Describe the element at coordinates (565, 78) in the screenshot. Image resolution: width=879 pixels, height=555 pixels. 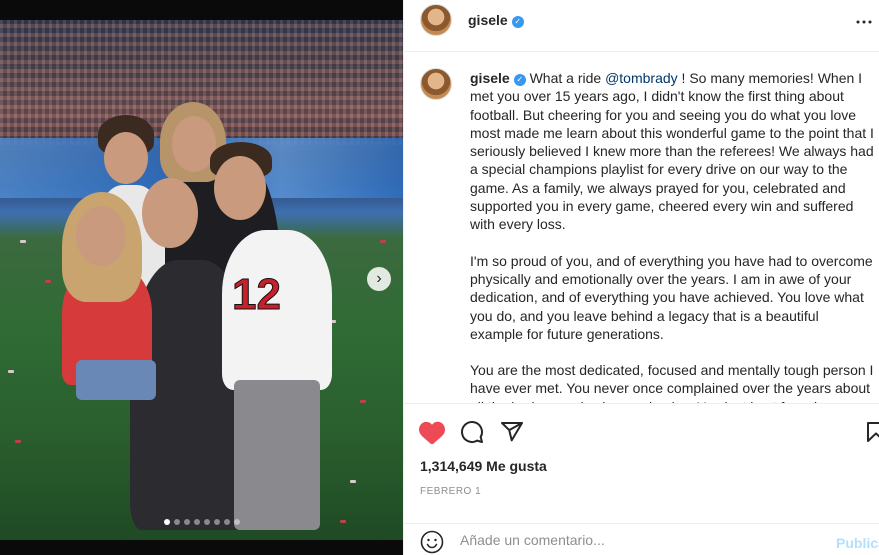
I see `caption-intro: What a ride` at that location.